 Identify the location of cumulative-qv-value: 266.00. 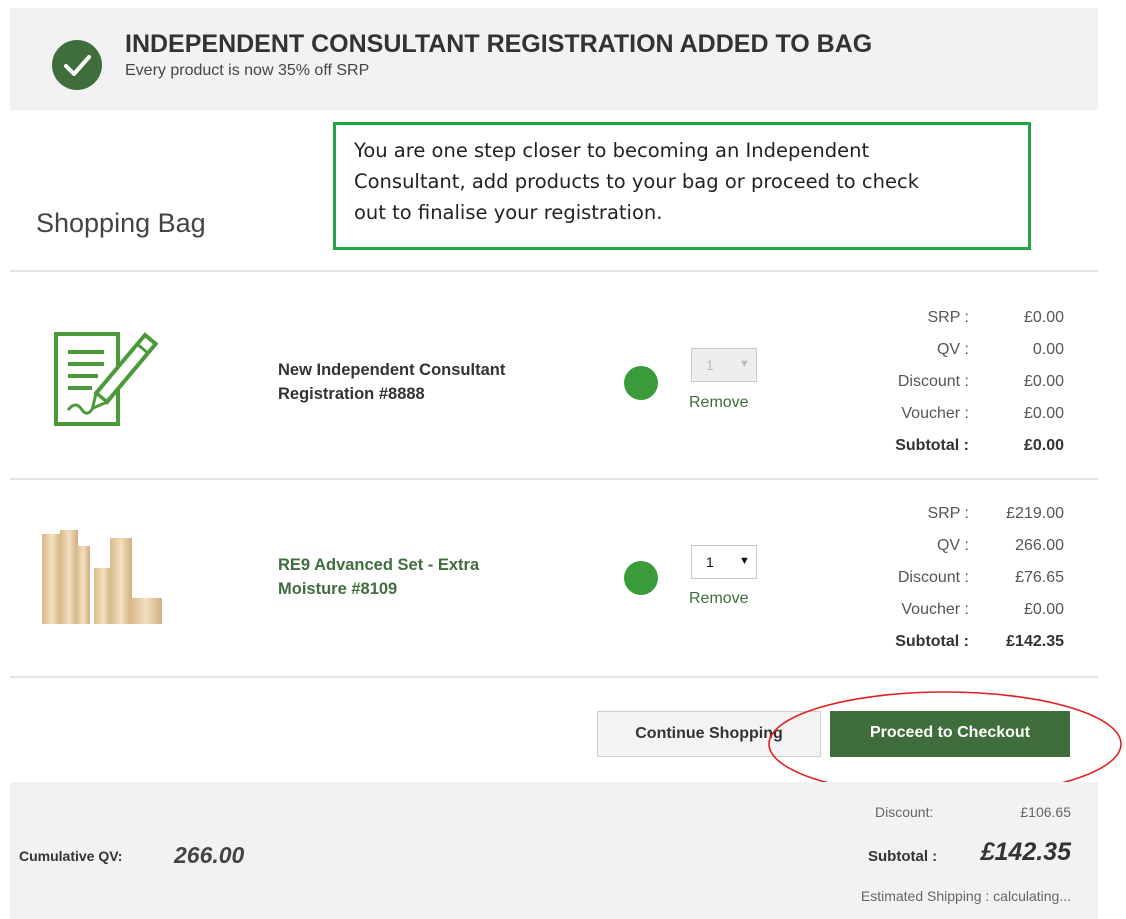
(209, 855).